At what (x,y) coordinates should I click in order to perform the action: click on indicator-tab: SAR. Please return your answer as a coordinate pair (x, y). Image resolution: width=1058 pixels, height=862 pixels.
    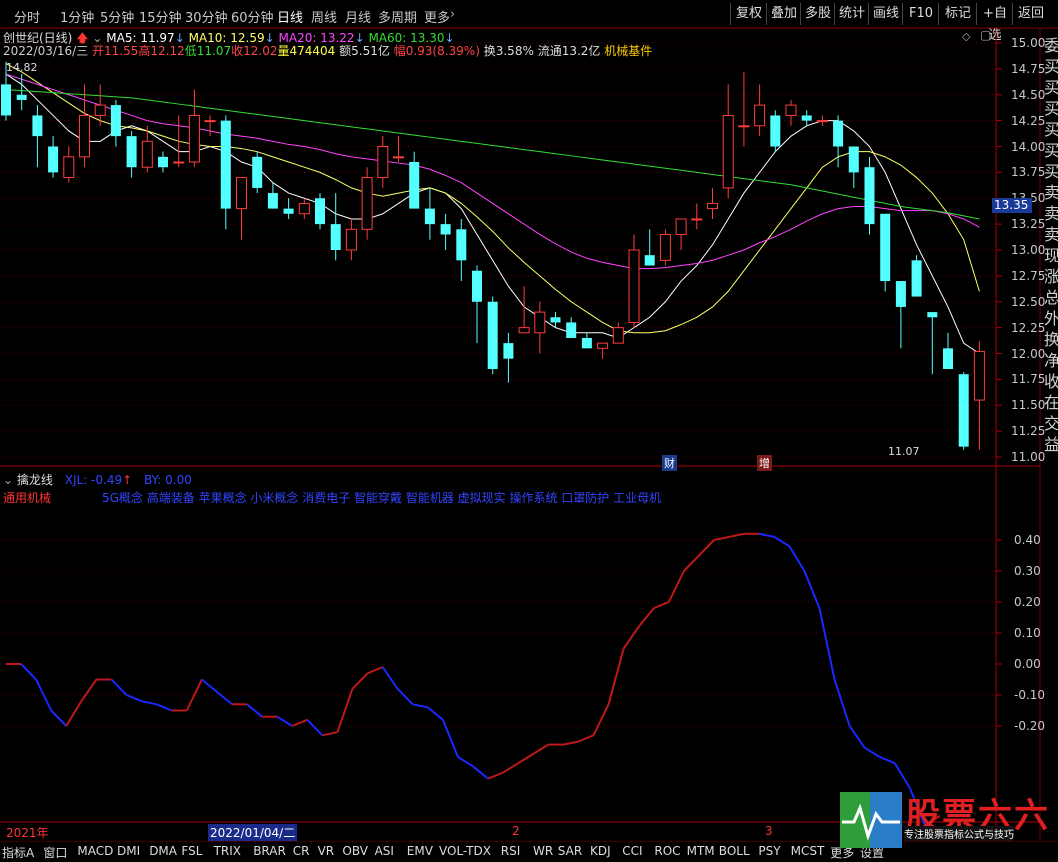
    Looking at the image, I should click on (570, 851).